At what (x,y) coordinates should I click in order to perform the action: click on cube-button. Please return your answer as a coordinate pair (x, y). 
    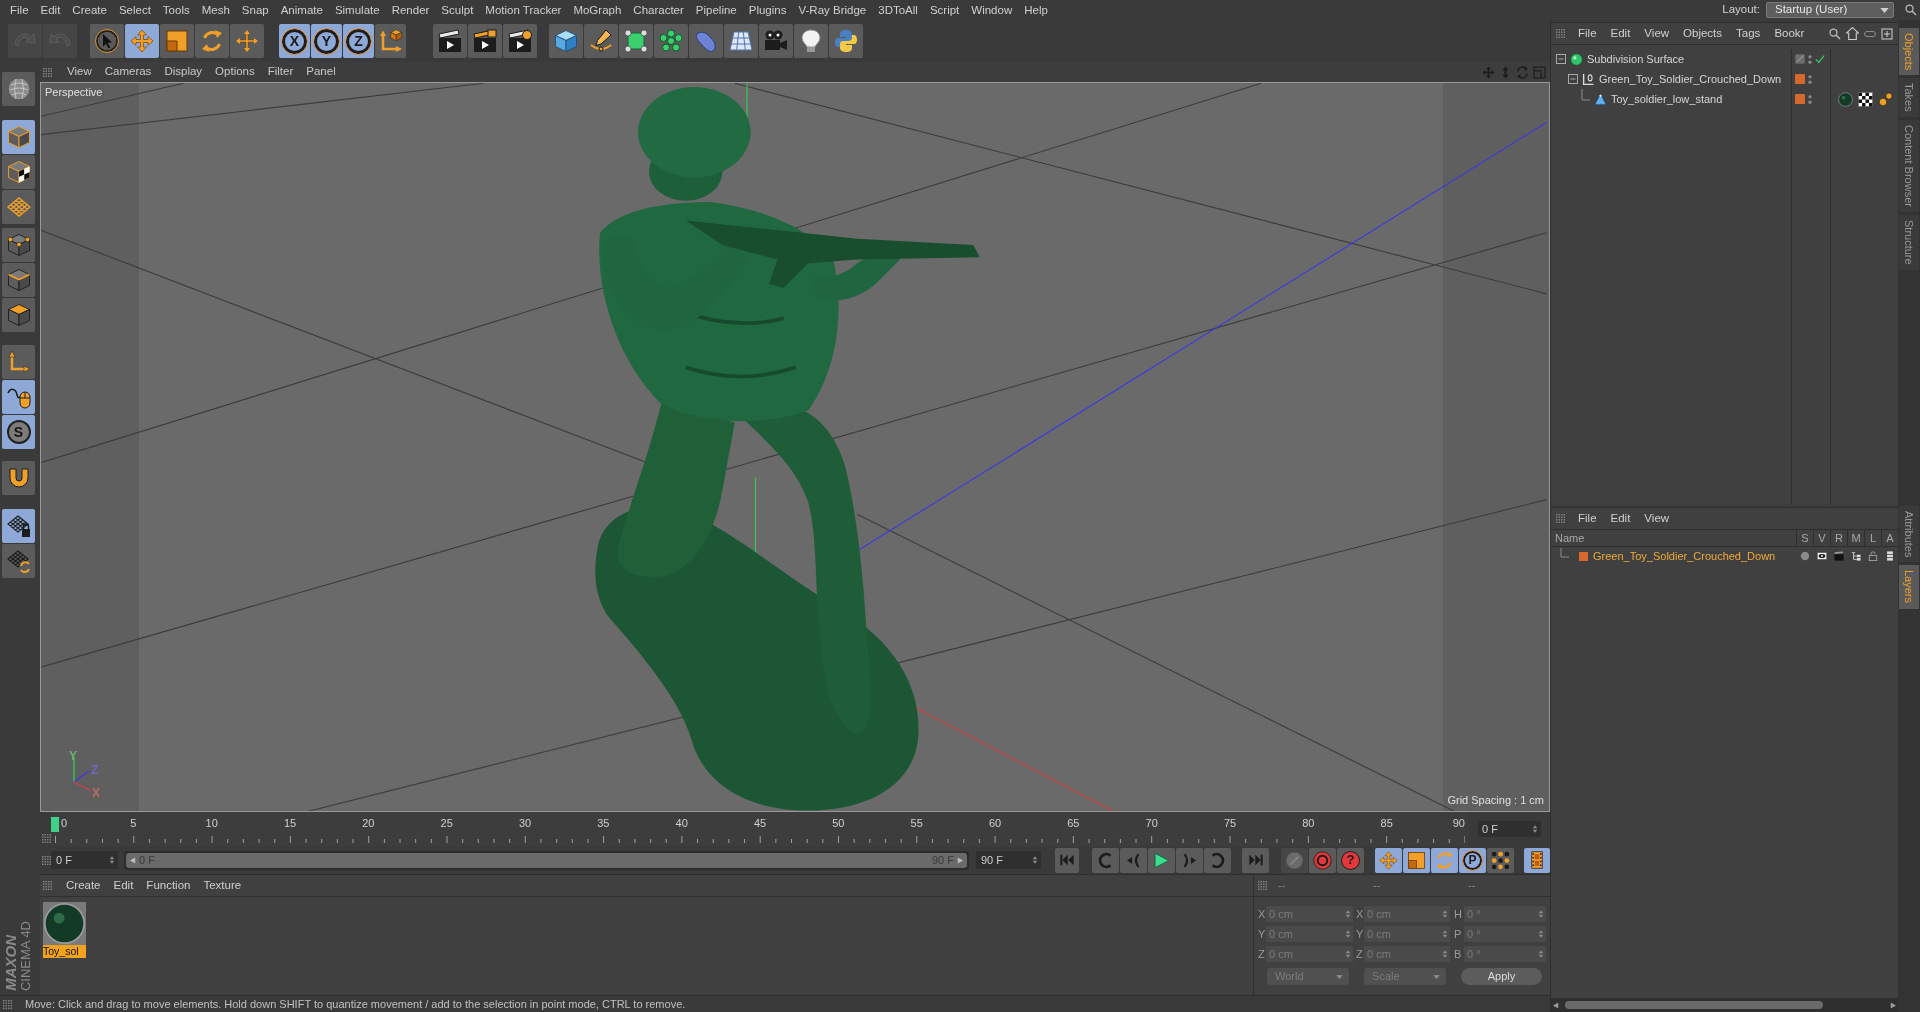
    Looking at the image, I should click on (566, 41).